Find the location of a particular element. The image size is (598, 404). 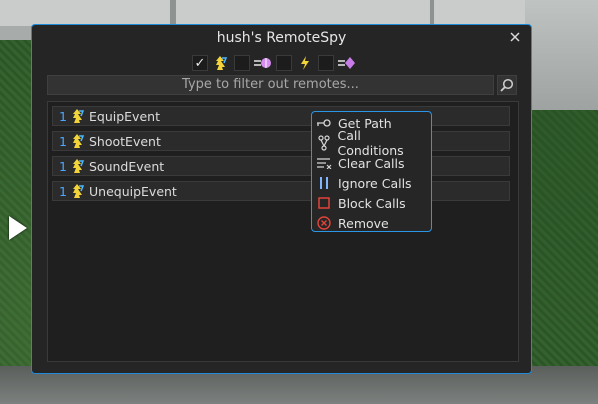

toggle-remote-function-checkbox is located at coordinates (284, 63).